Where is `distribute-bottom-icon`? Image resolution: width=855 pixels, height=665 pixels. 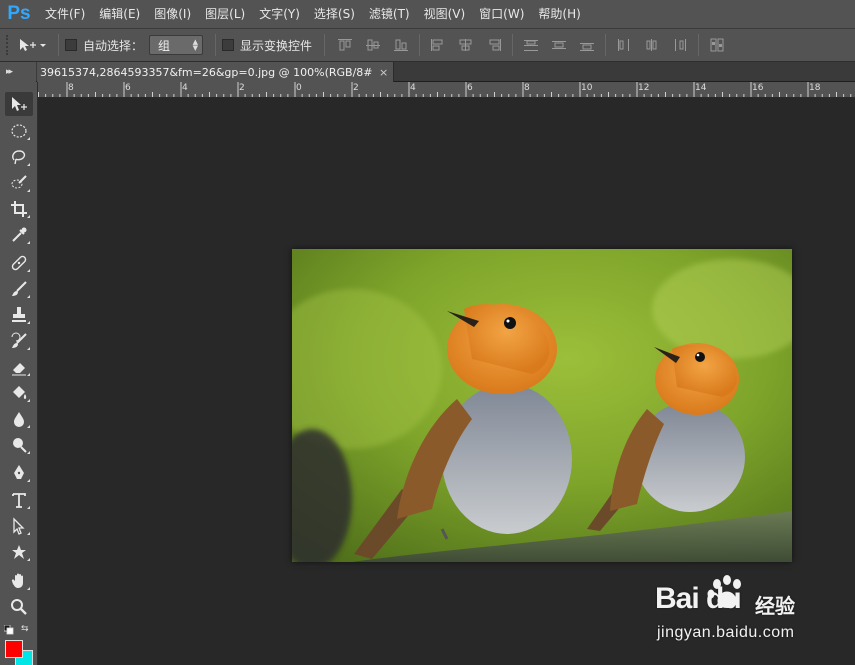 distribute-bottom-icon is located at coordinates (587, 47).